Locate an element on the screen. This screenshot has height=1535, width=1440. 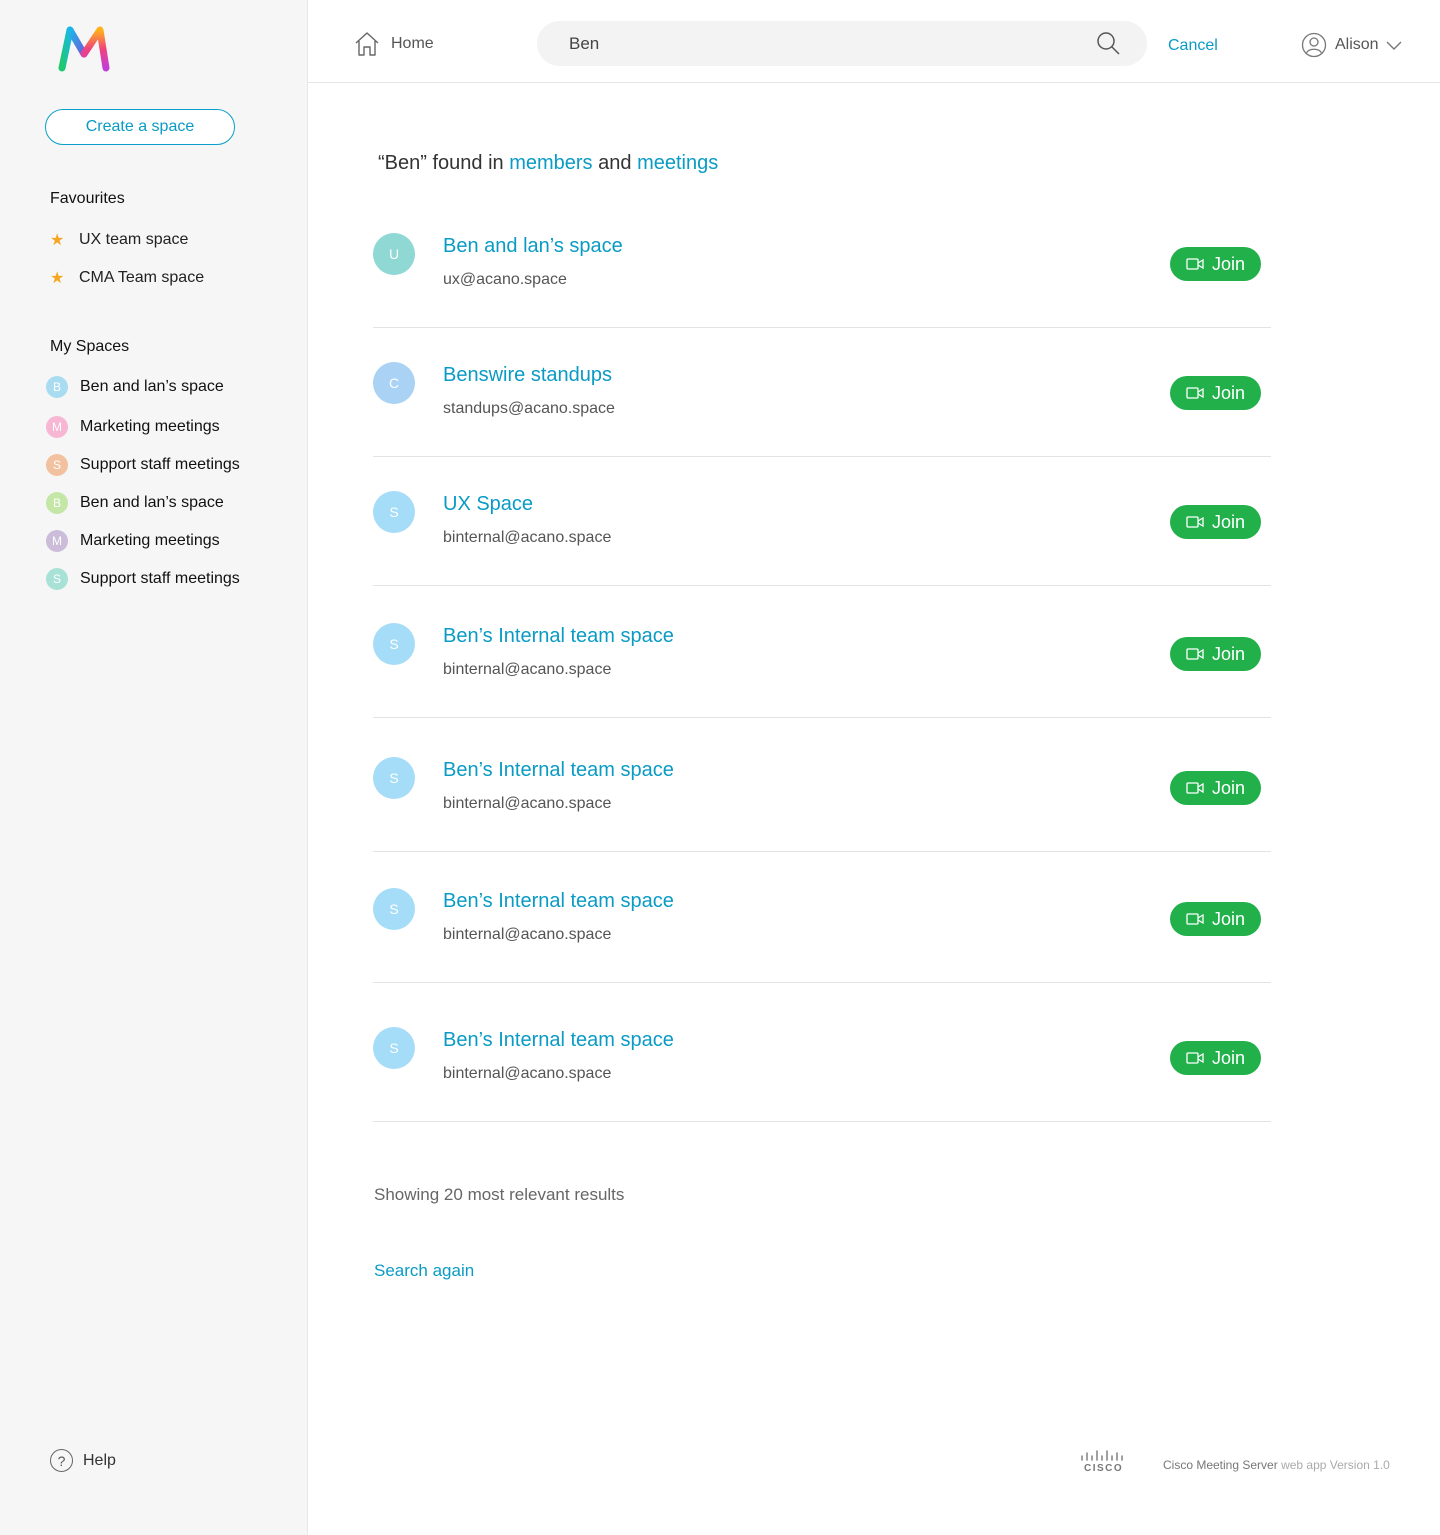
favourite-item-label: UX team space is located at coordinates (134, 239).